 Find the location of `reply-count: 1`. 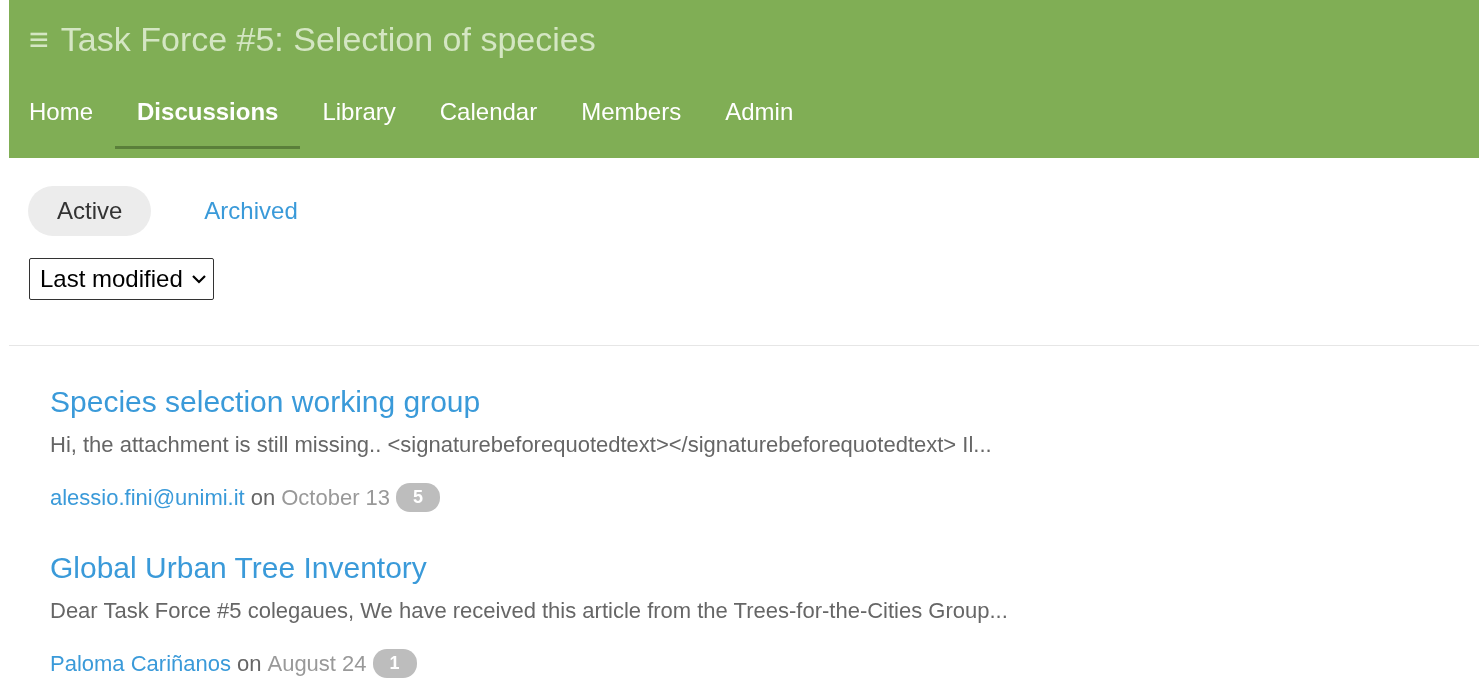

reply-count: 1 is located at coordinates (394, 663).